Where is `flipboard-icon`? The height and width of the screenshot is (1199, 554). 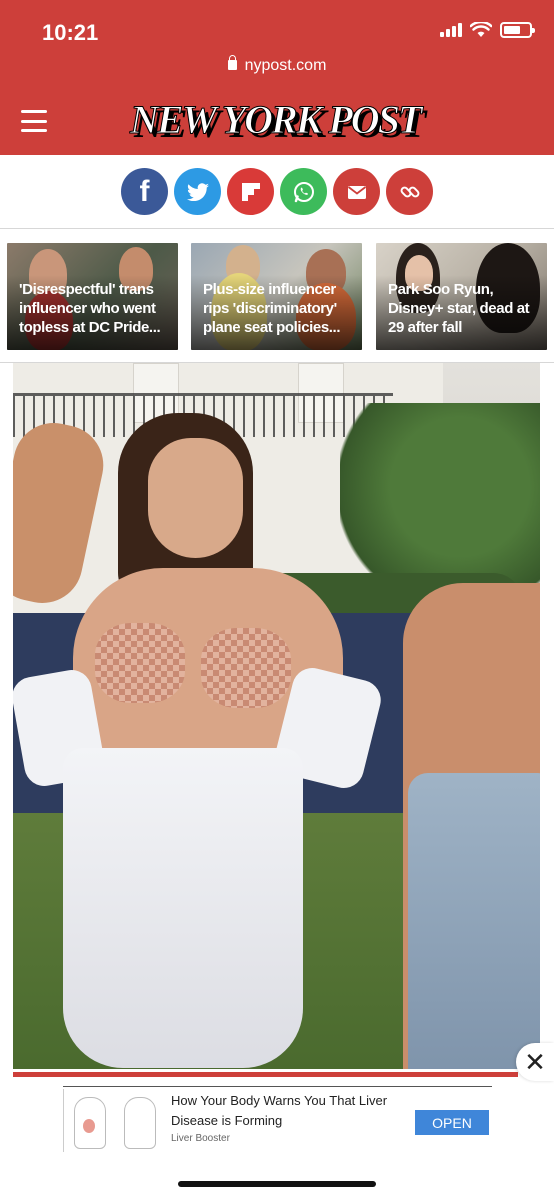
flipboard-icon is located at coordinates (250, 191).